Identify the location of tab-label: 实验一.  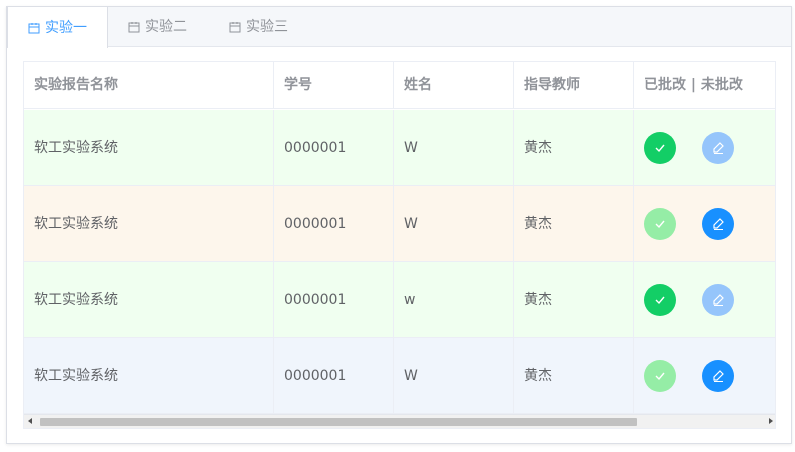
(66, 27).